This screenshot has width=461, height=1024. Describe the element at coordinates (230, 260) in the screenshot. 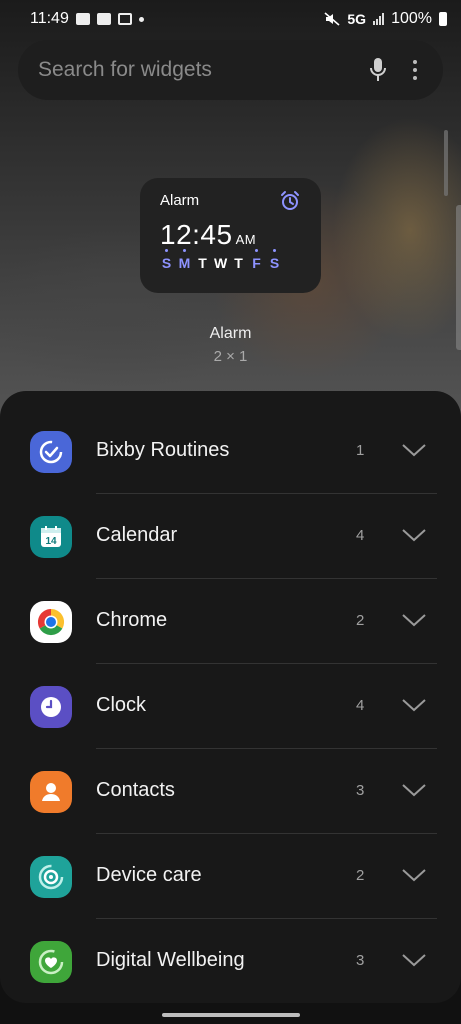

I see `alarm-repeat-days: S M T W T F S` at that location.